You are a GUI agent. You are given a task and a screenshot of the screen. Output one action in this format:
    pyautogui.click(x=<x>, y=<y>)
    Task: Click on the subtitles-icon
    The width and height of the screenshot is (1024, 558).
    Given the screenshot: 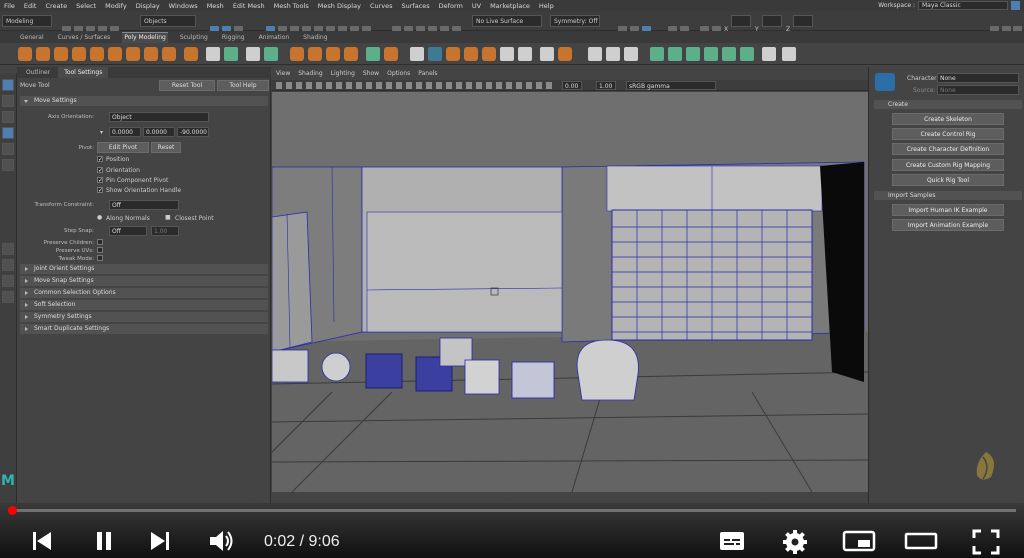 What is the action you would take?
    pyautogui.click(x=732, y=541)
    